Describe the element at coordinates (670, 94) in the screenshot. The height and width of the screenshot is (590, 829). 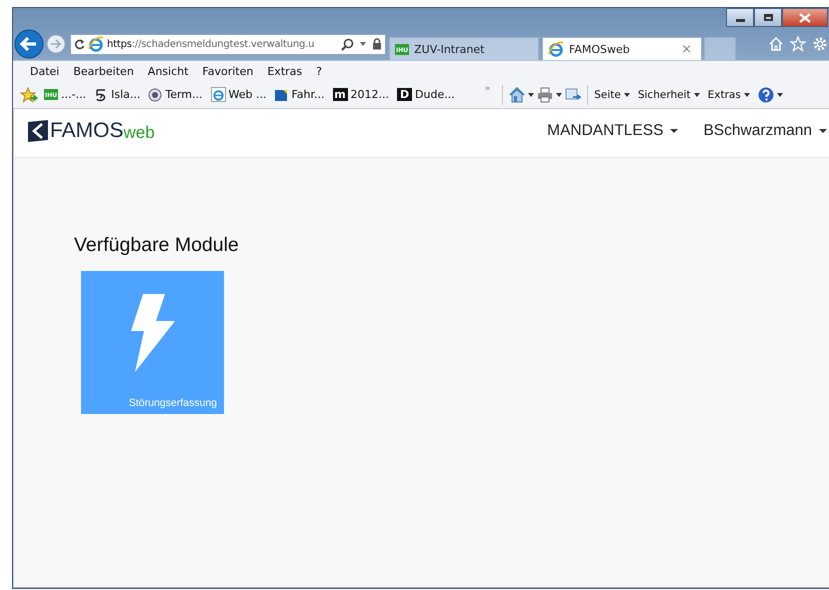
I see `command-menu: Sicherheit` at that location.